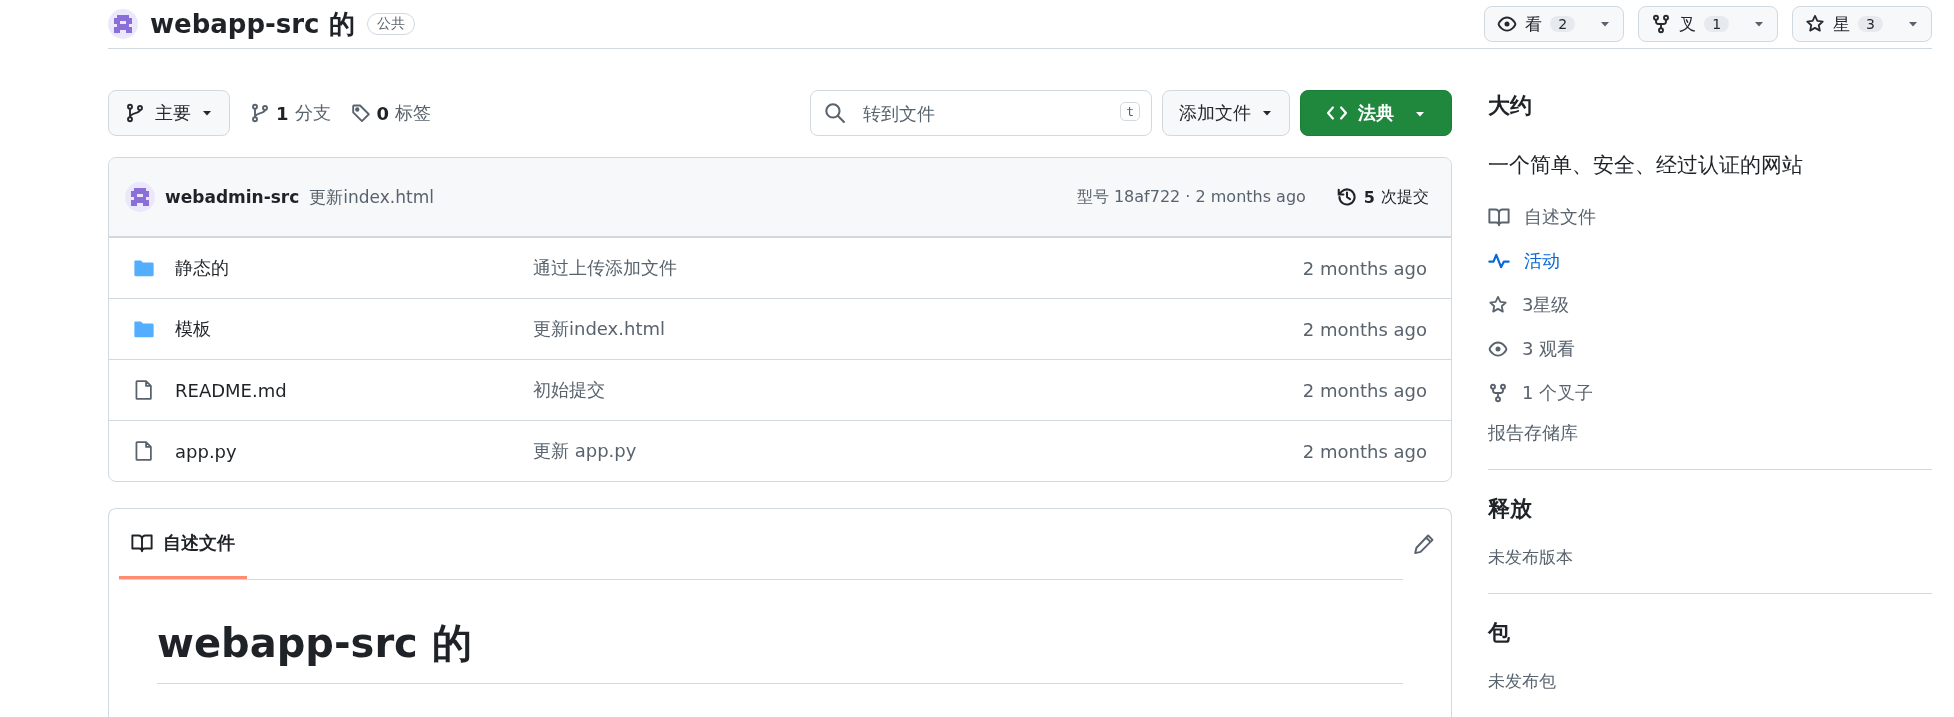 The height and width of the screenshot is (717, 1954). I want to click on commits-link: 5 次提交, so click(1382, 197).